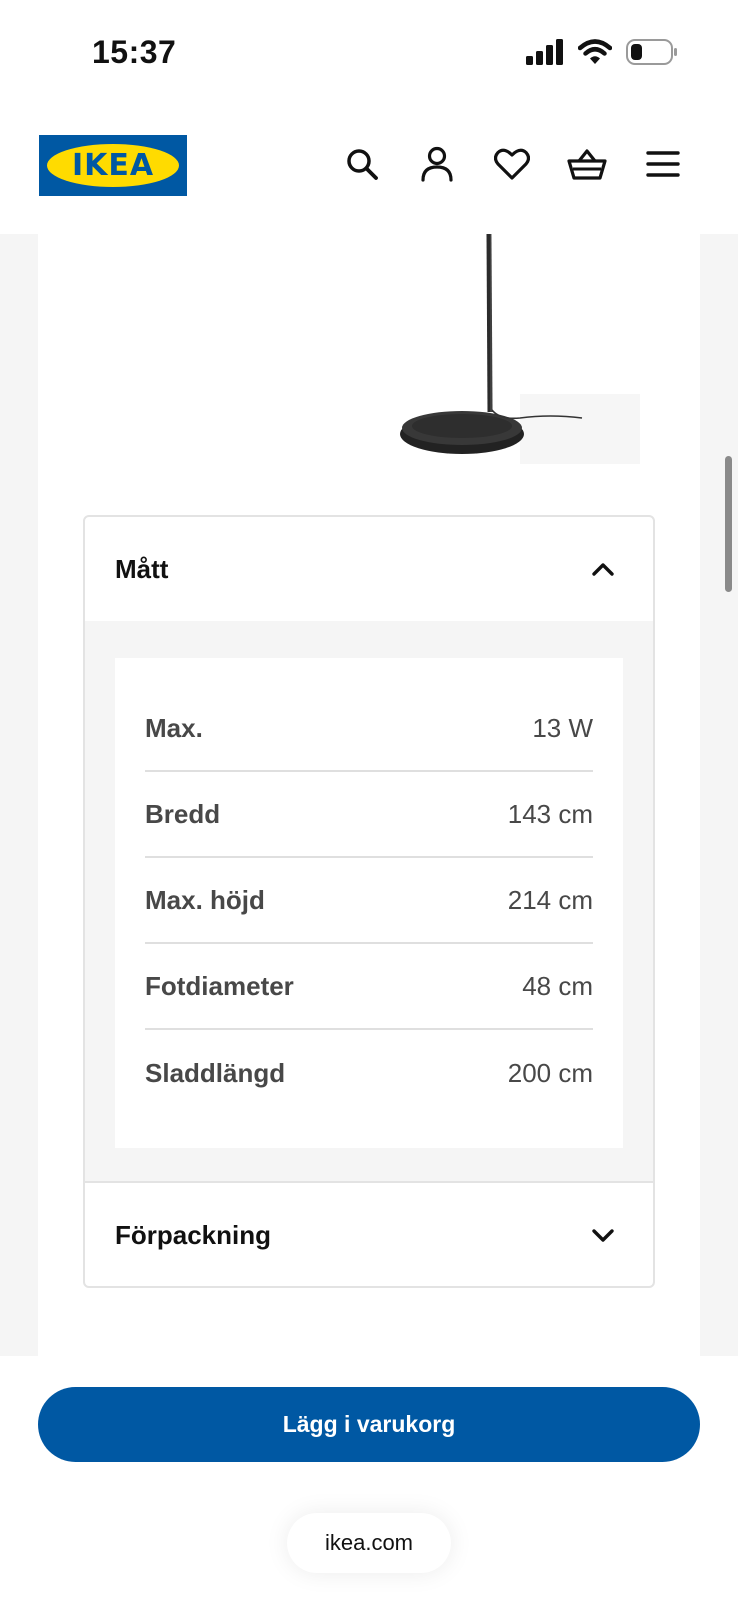 The height and width of the screenshot is (1600, 738). Describe the element at coordinates (369, 1234) in the screenshot. I see `accordion-header-packaging: Förpackning` at that location.